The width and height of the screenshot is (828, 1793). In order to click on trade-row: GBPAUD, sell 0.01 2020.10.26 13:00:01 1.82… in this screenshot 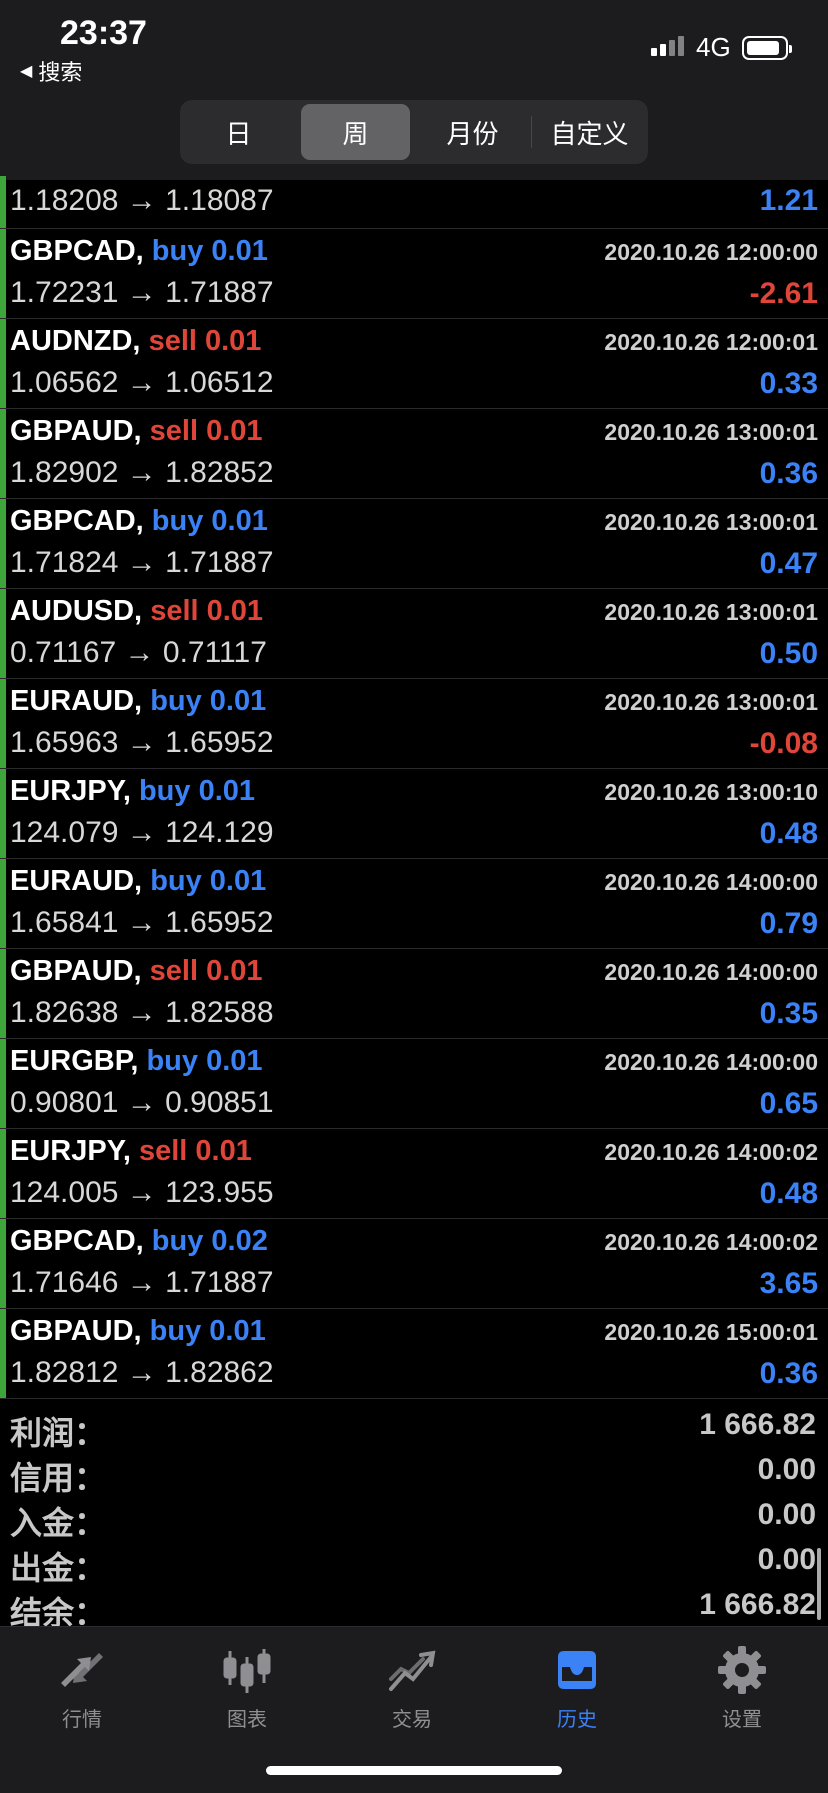, I will do `click(414, 454)`.